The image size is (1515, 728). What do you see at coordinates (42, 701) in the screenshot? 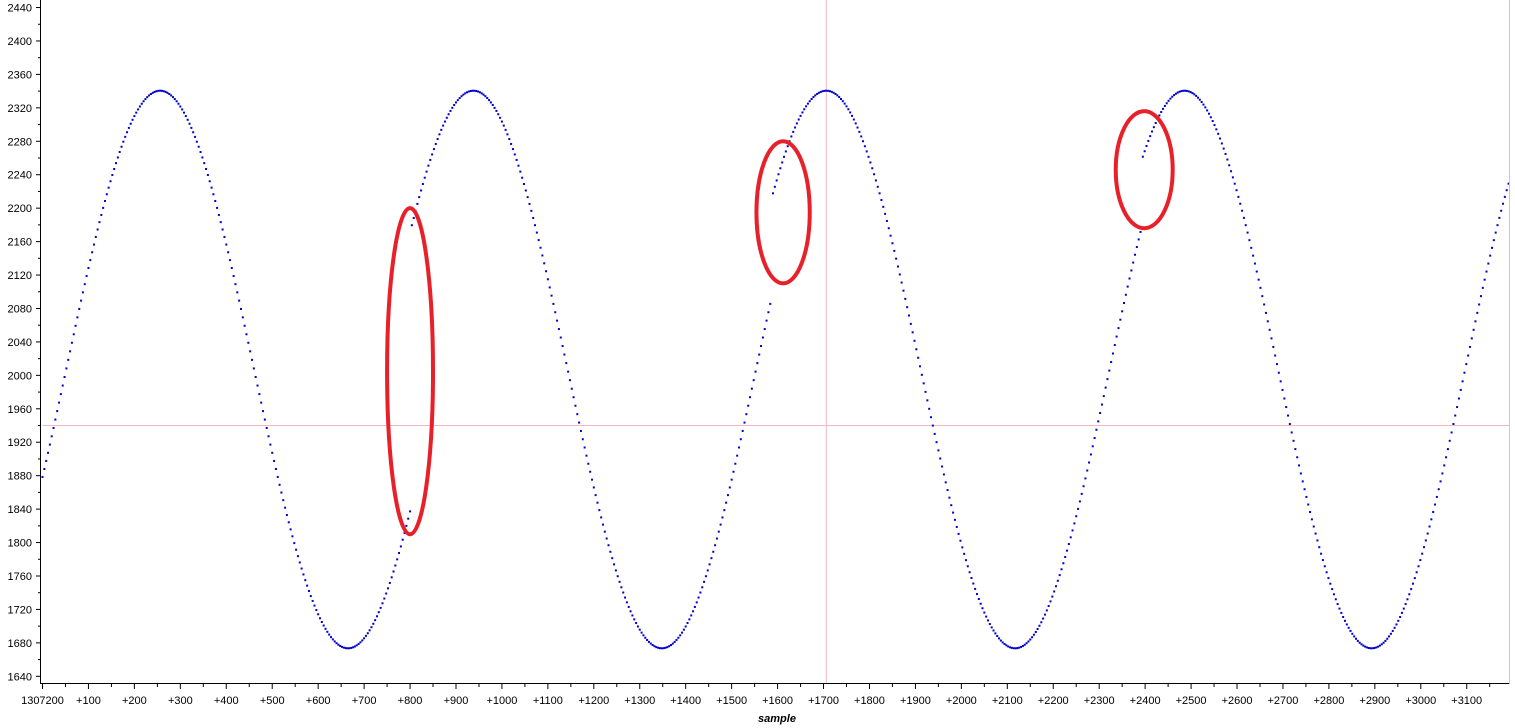
I see `x-tick-label: 1307200` at bounding box center [42, 701].